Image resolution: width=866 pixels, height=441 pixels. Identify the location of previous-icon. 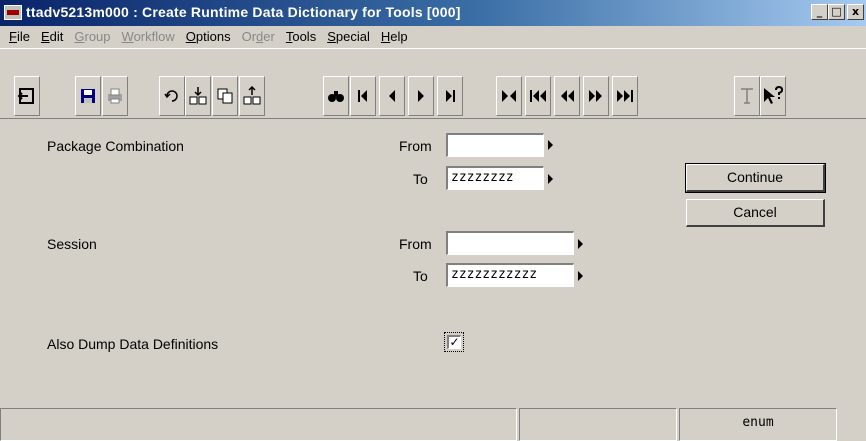
(392, 96).